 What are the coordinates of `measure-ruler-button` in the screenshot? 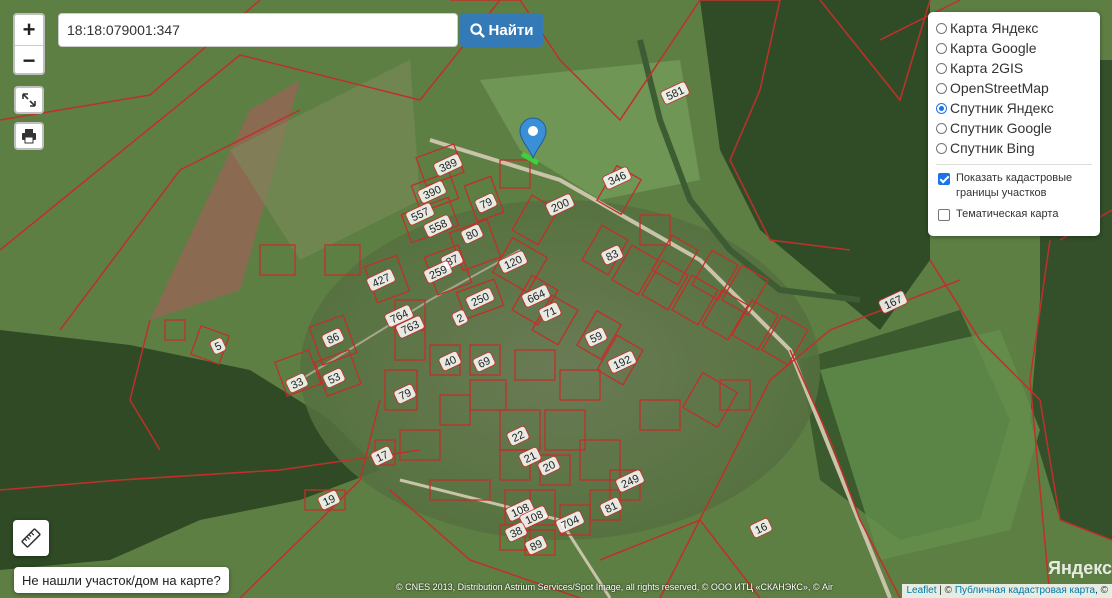 It's located at (31, 538).